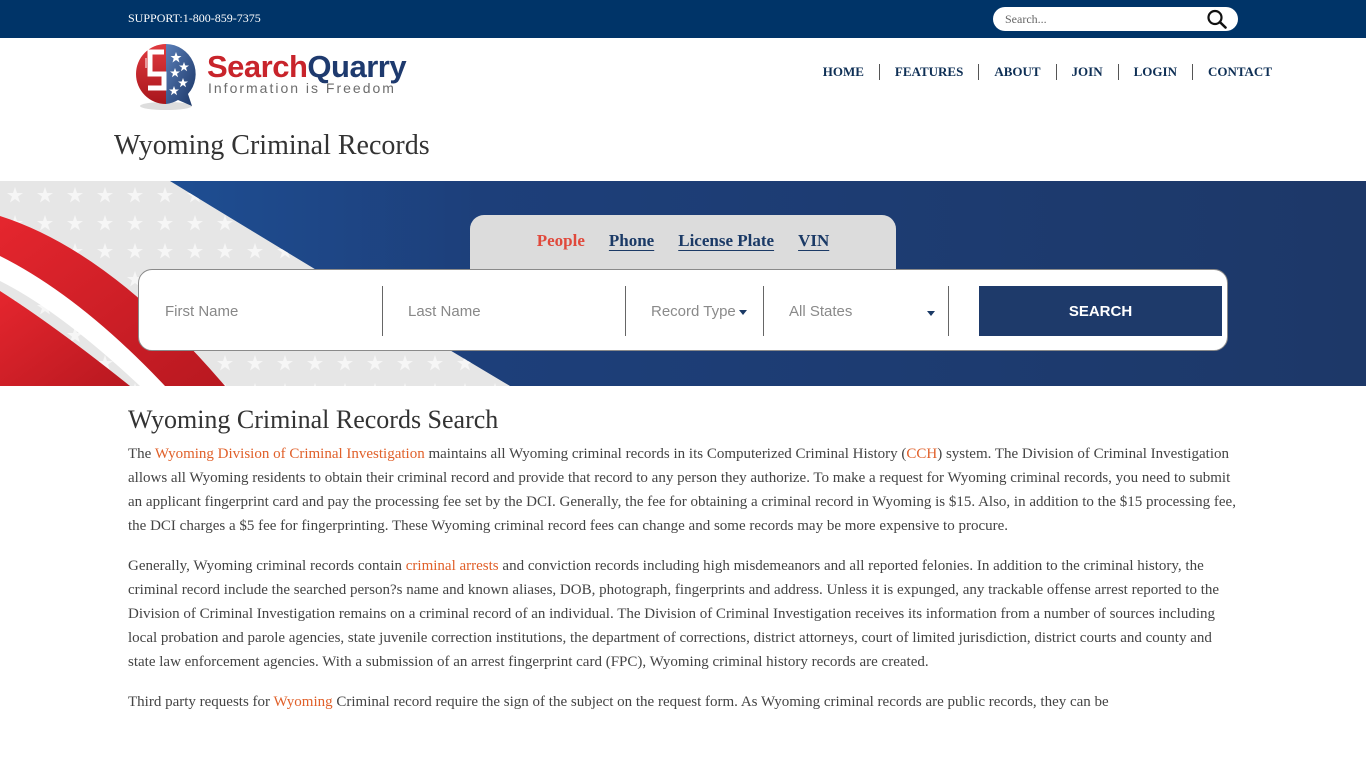 This screenshot has height=768, width=1366. Describe the element at coordinates (194, 18) in the screenshot. I see `support-phone: SUPPORT:1-800-859-7375` at that location.